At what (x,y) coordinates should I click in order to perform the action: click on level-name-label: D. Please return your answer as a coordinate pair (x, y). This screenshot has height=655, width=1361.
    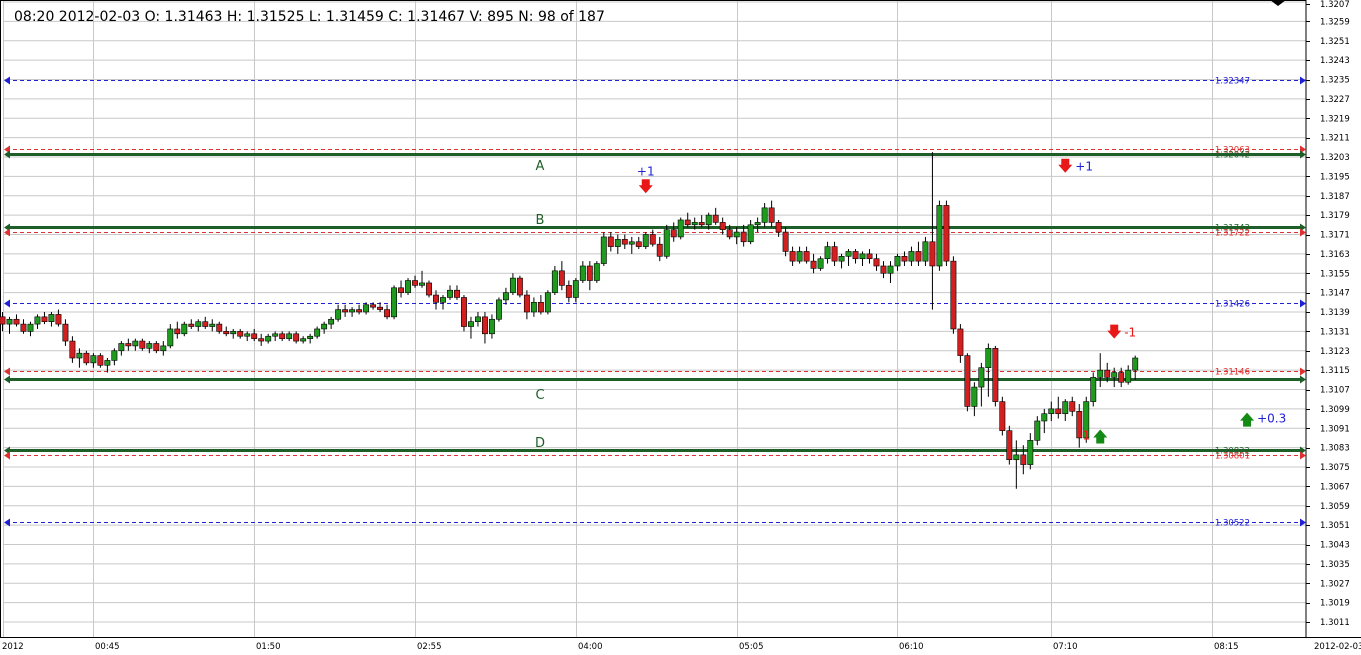
    Looking at the image, I should click on (540, 443).